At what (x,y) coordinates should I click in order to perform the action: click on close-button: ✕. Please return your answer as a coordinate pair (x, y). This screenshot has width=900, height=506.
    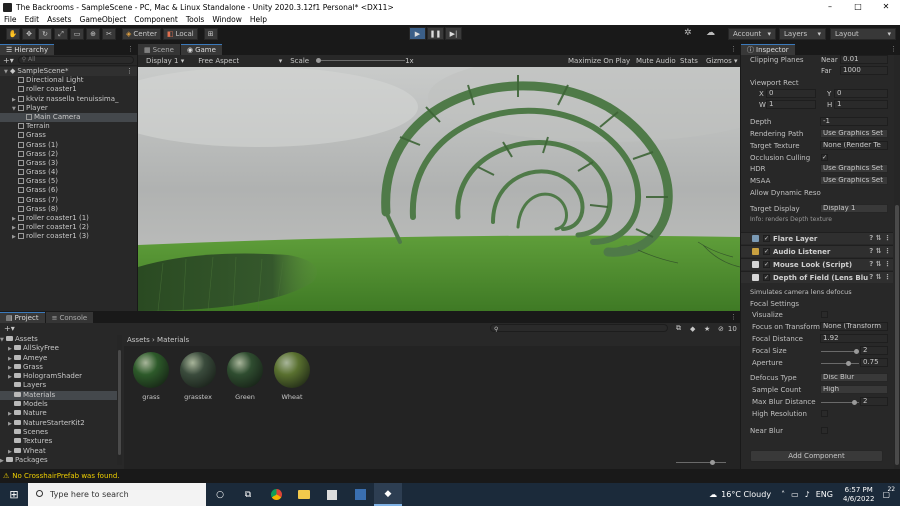
    Looking at the image, I should click on (886, 7).